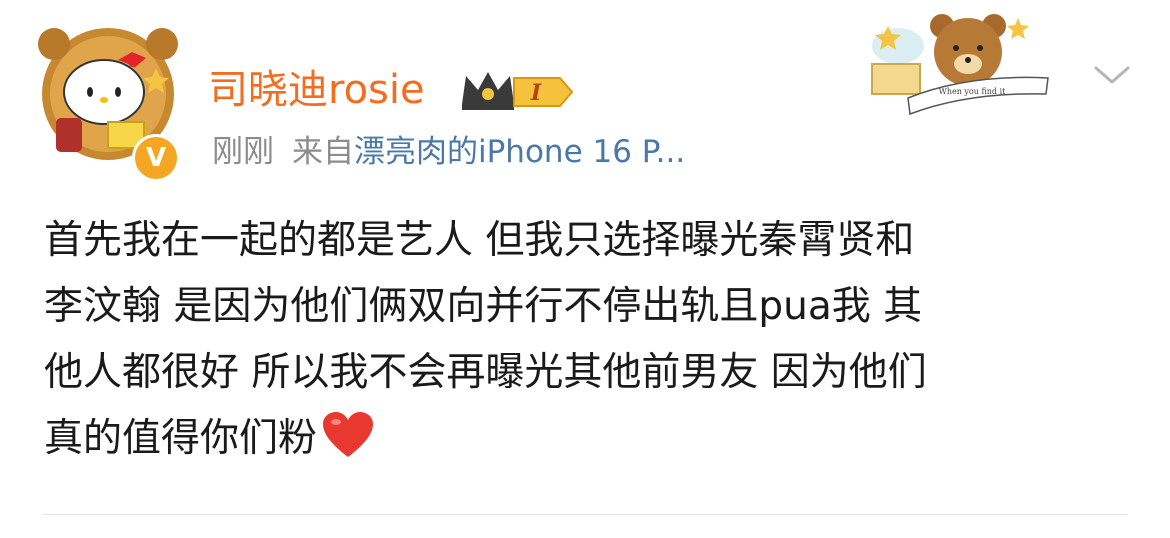 The width and height of the screenshot is (1170, 538). I want to click on content-line: 他人都很好 所以我不会再曝光其他前男友 因为他们, so click(485, 372).